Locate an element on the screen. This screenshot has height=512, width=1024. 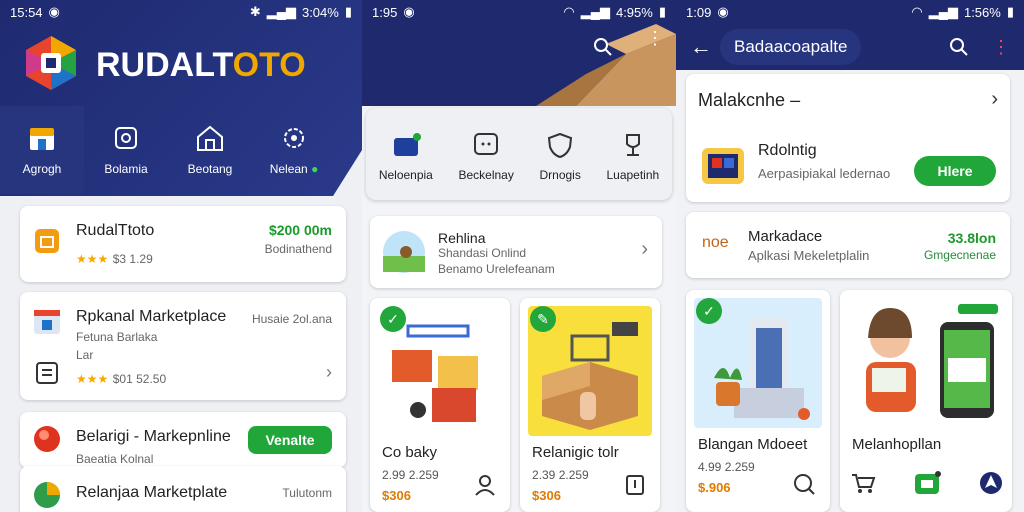
status-bar: 15:54 ◉ ✱ ▂▄▆ 3:04% ▮ is located at coordinates (181, 12).